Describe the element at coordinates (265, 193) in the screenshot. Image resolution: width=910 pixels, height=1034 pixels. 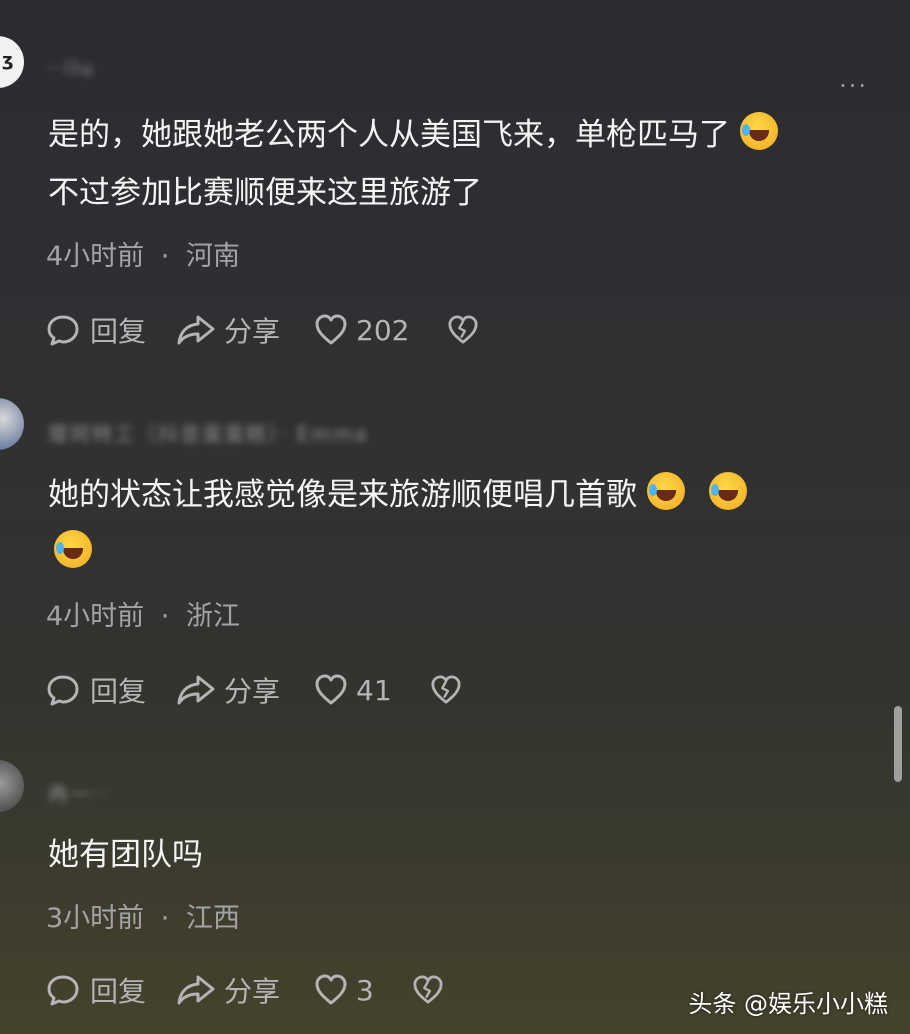
I see `comment-text-line2: 不过参加比赛顺便来这里旅游了` at that location.